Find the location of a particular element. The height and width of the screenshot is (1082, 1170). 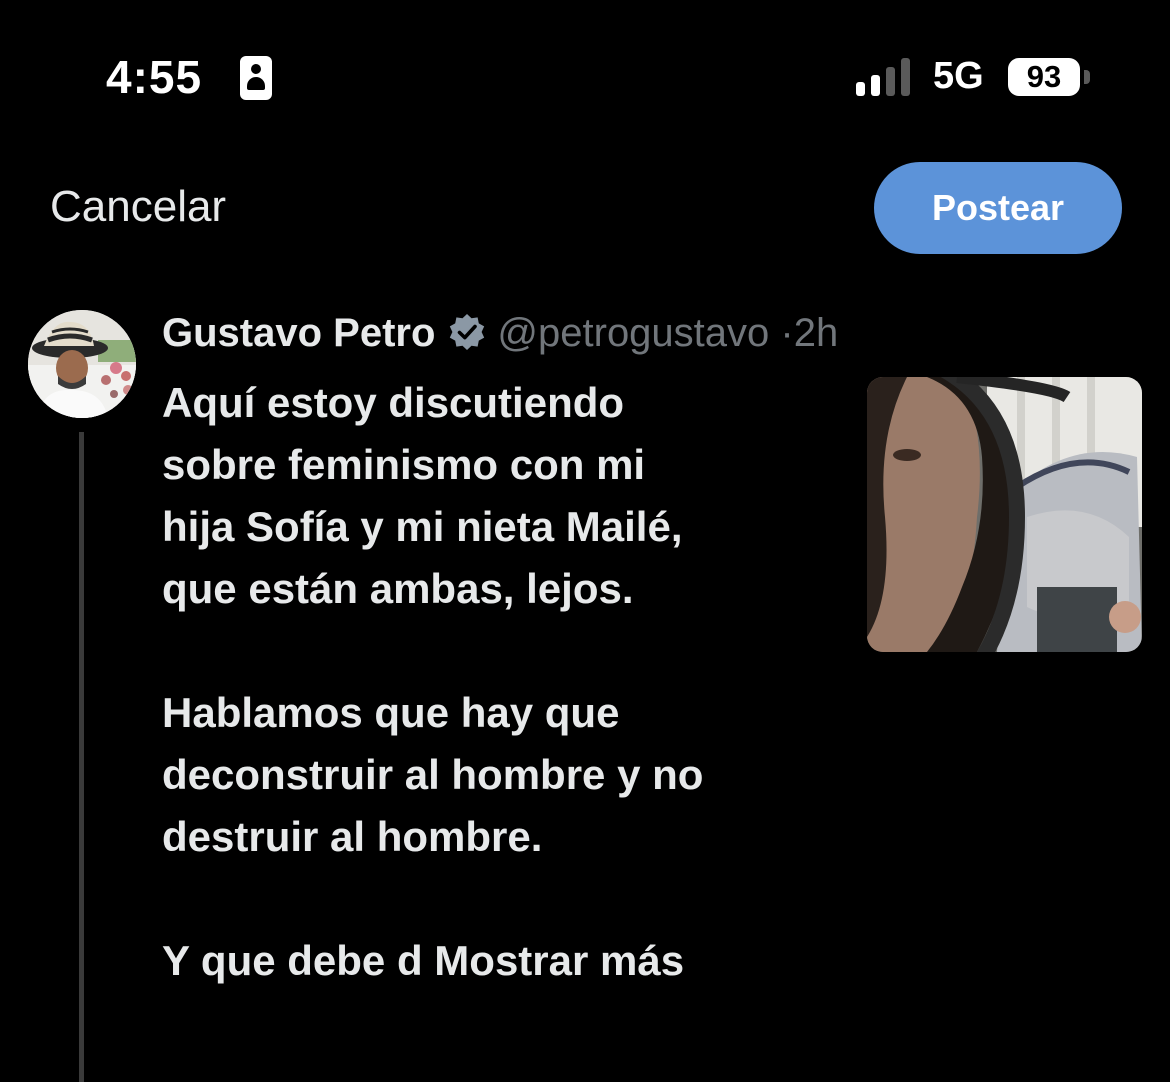

battery-level: 93 is located at coordinates (1044, 76).